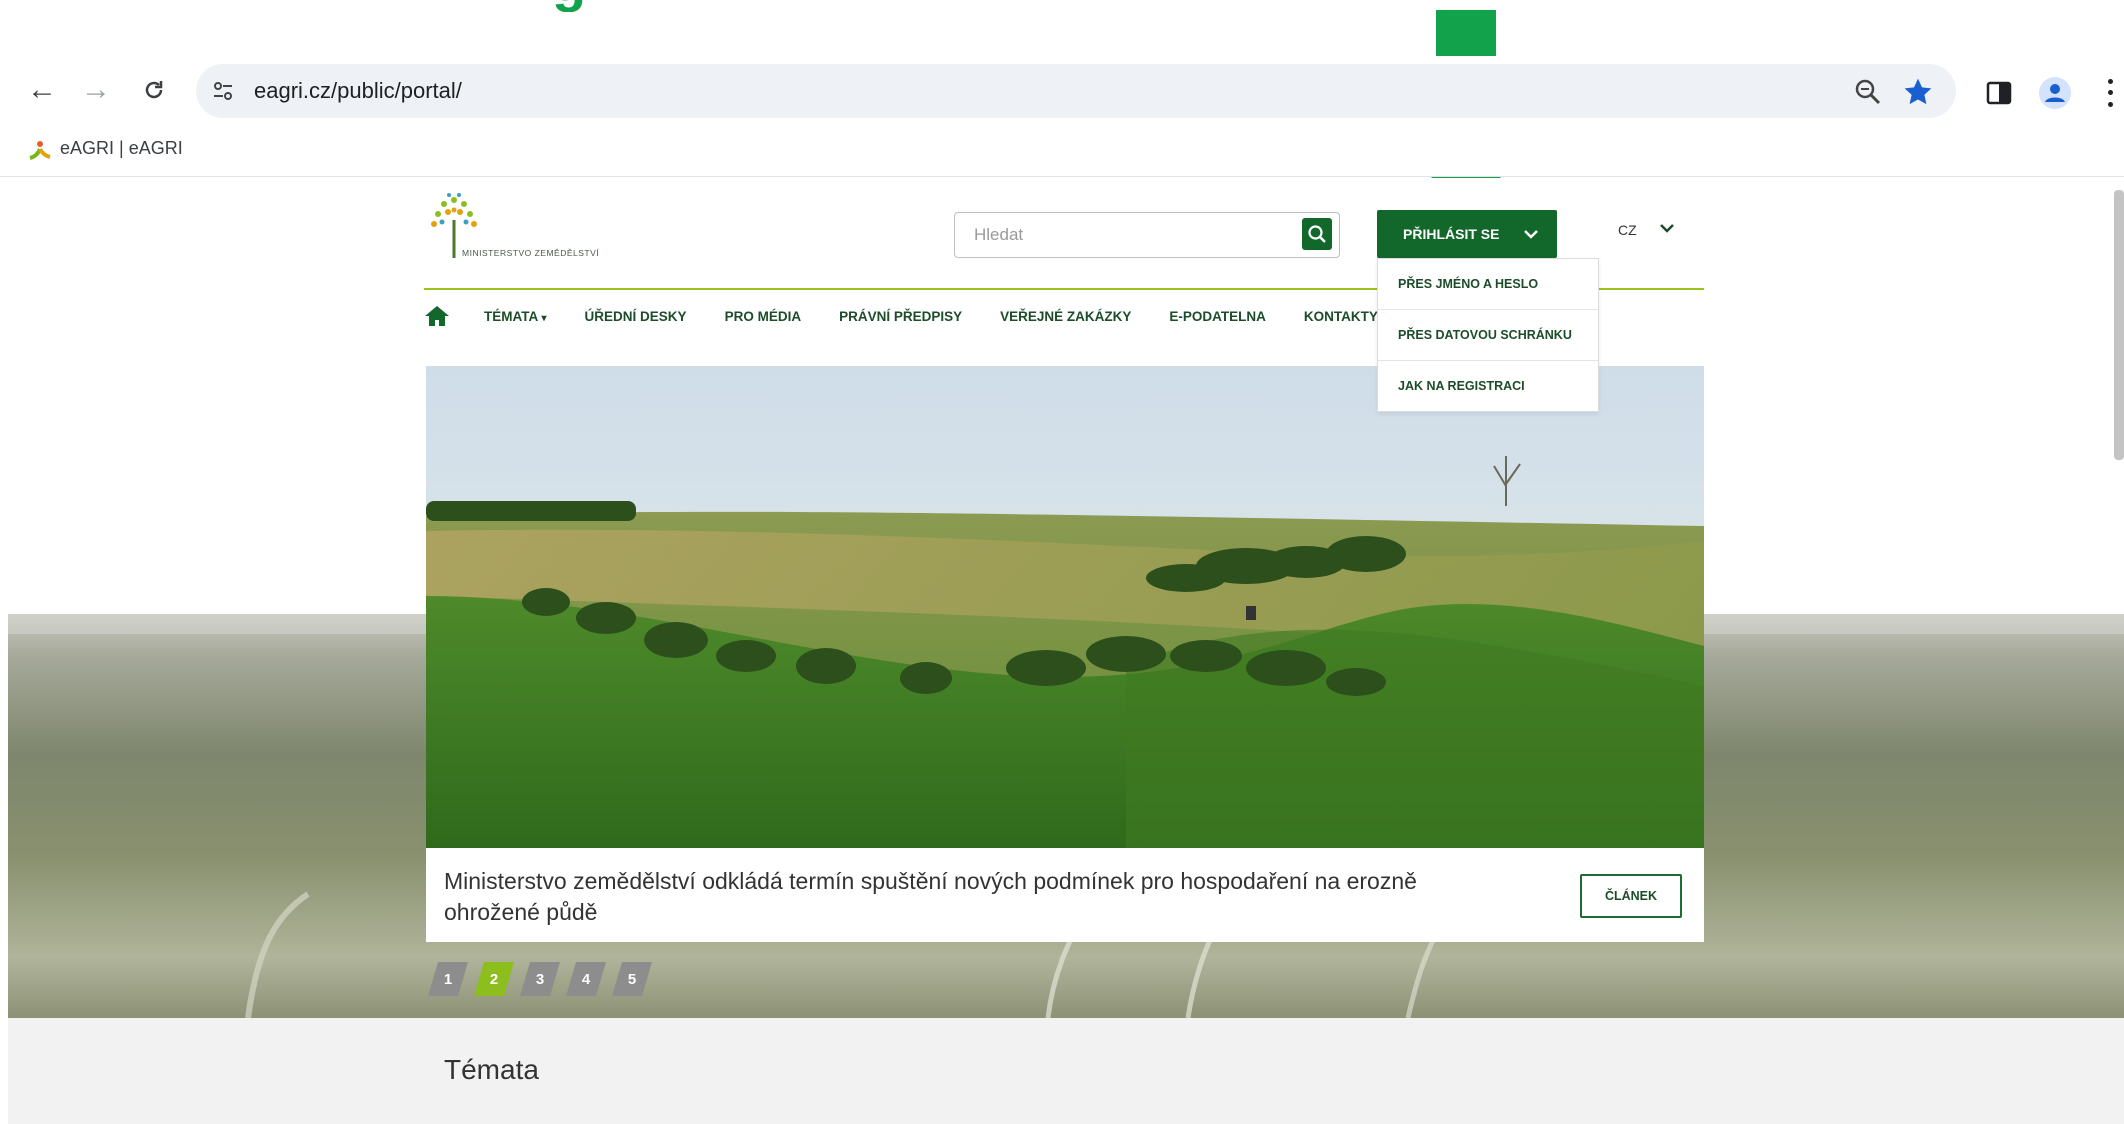 This screenshot has height=1124, width=2124. Describe the element at coordinates (607, 6) in the screenshot. I see `annotation-text-fragment: g` at that location.